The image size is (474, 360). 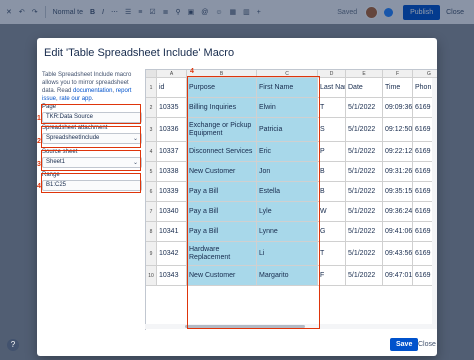 I want to click on row-number: 9, so click(x=151, y=254).